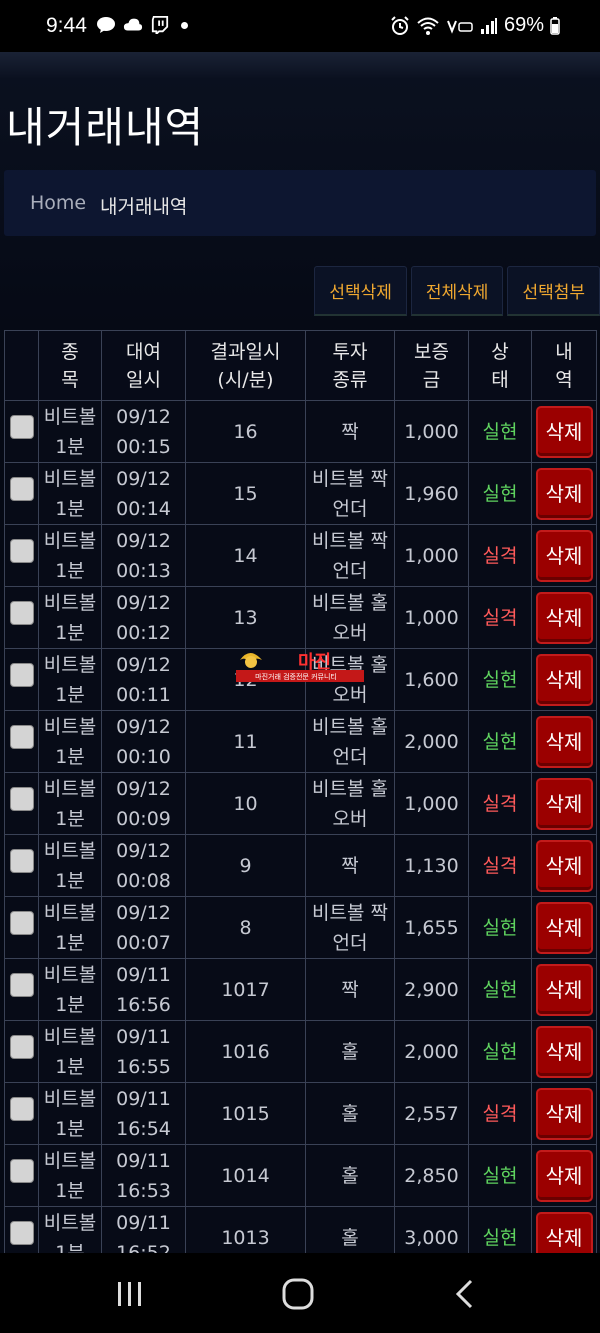 The width and height of the screenshot is (600, 1333). I want to click on wifi-icon, so click(428, 26).